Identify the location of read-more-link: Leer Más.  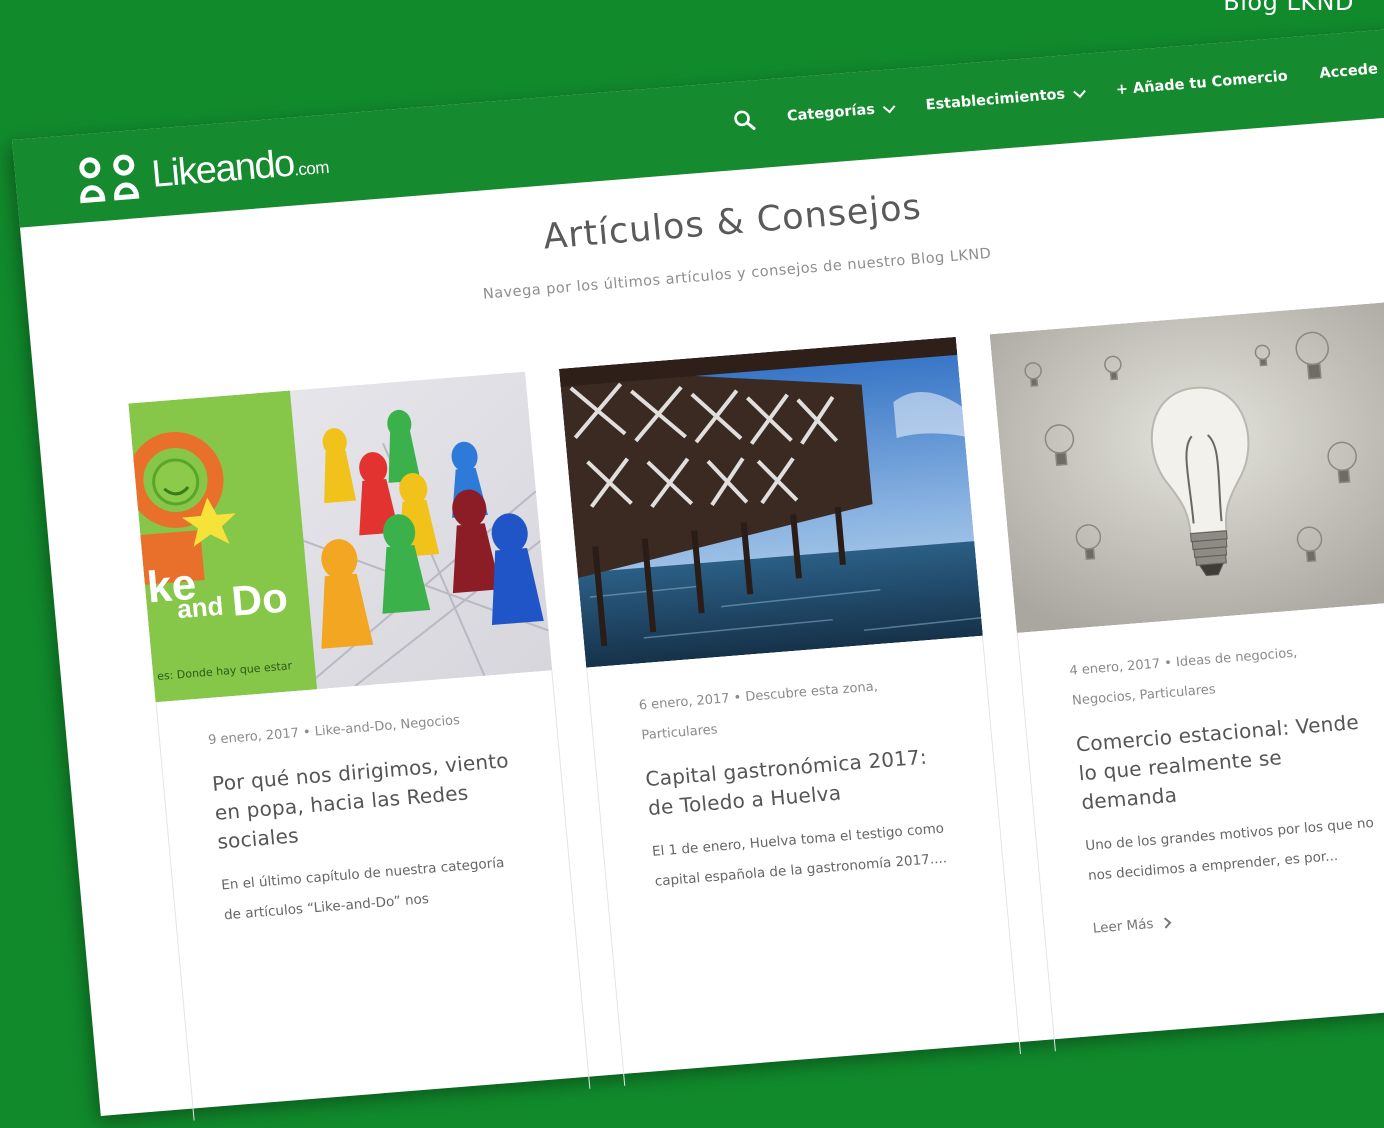
(1238, 917).